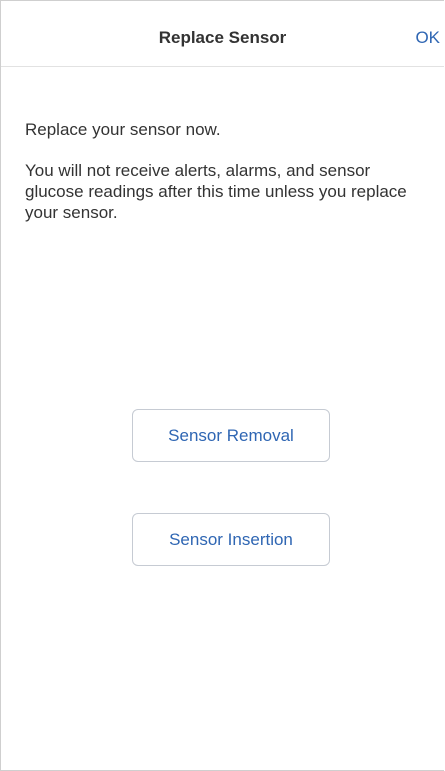  I want to click on navigation-bar: Replace Sensor OK, so click(222, 34).